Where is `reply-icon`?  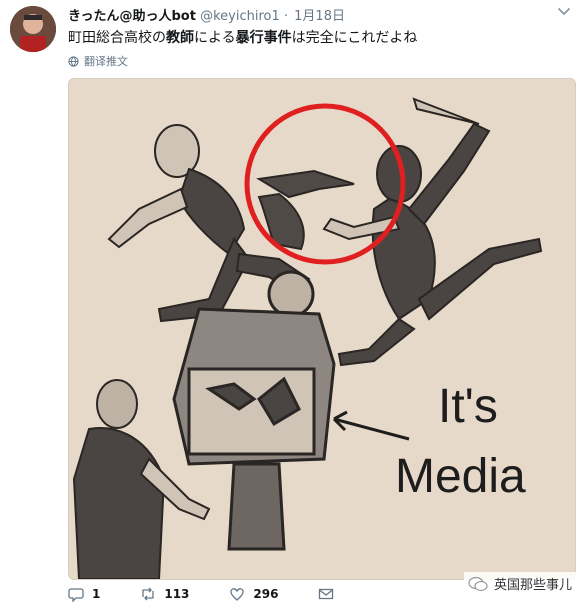 reply-icon is located at coordinates (76, 595).